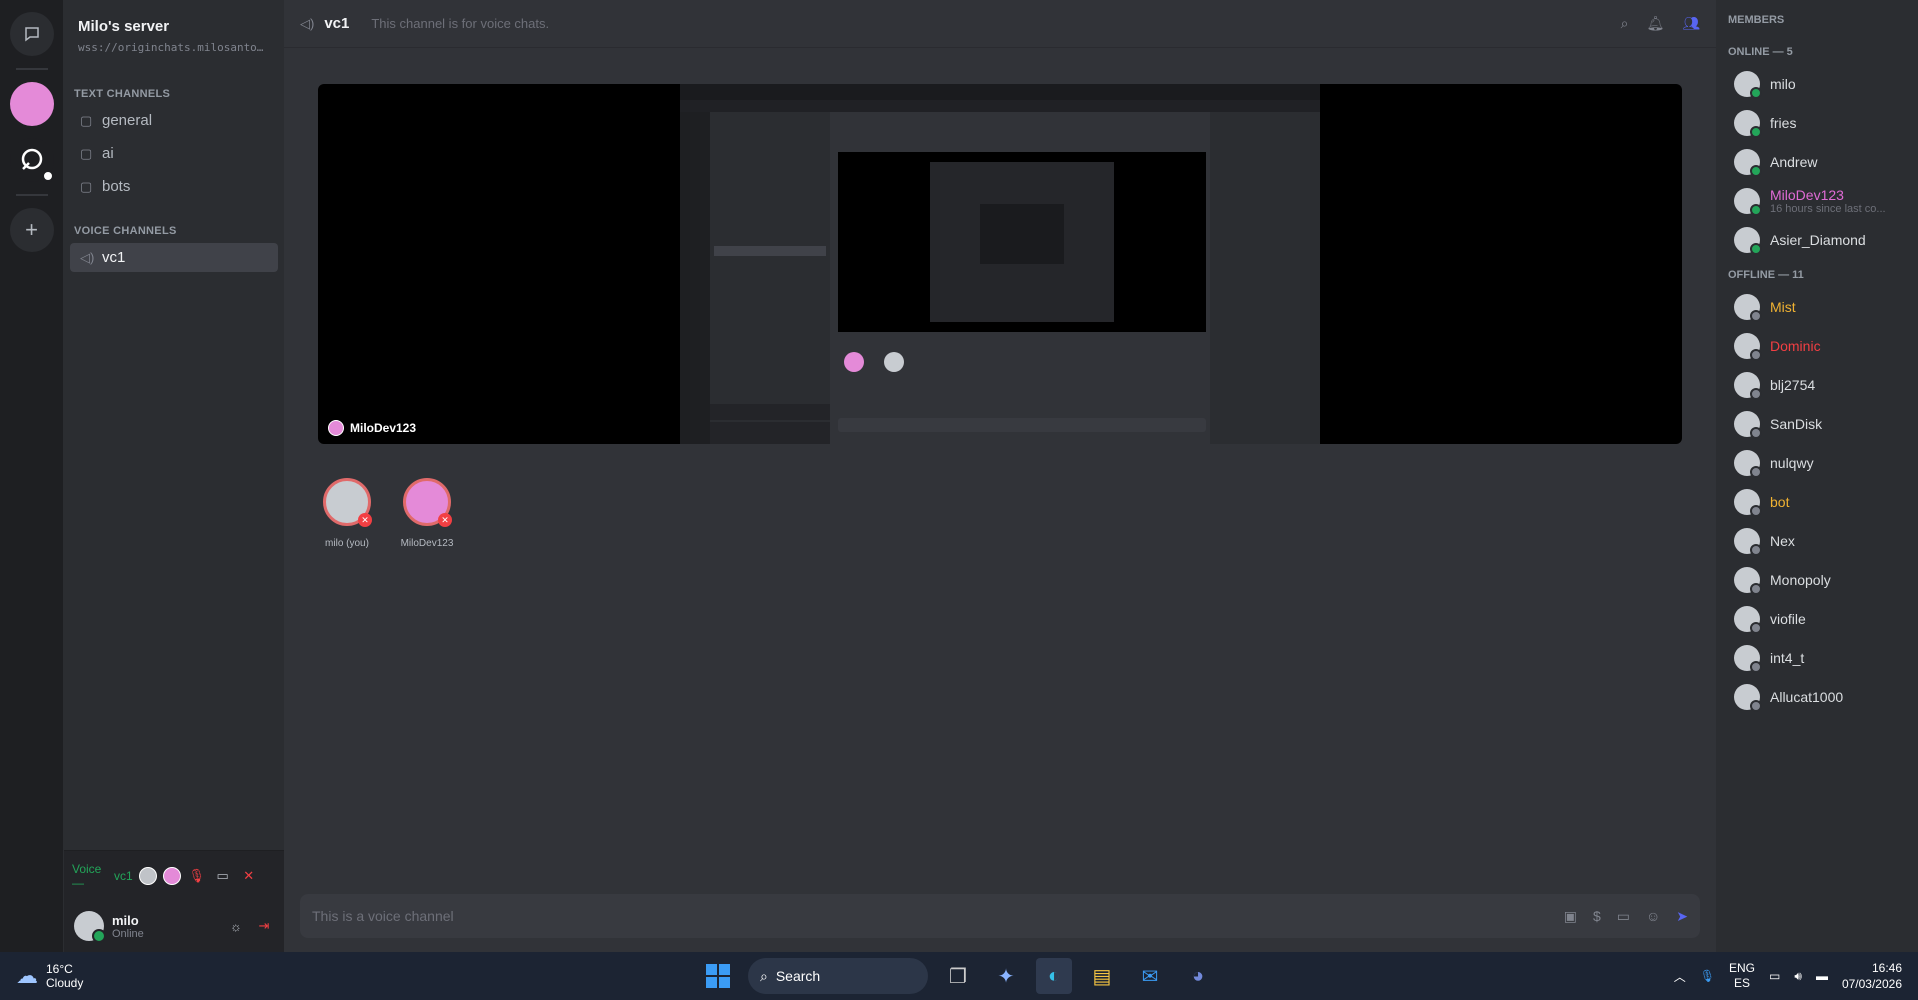 Image resolution: width=1918 pixels, height=1000 pixels. I want to click on clock-date: 07/03/2026, so click(1871, 984).